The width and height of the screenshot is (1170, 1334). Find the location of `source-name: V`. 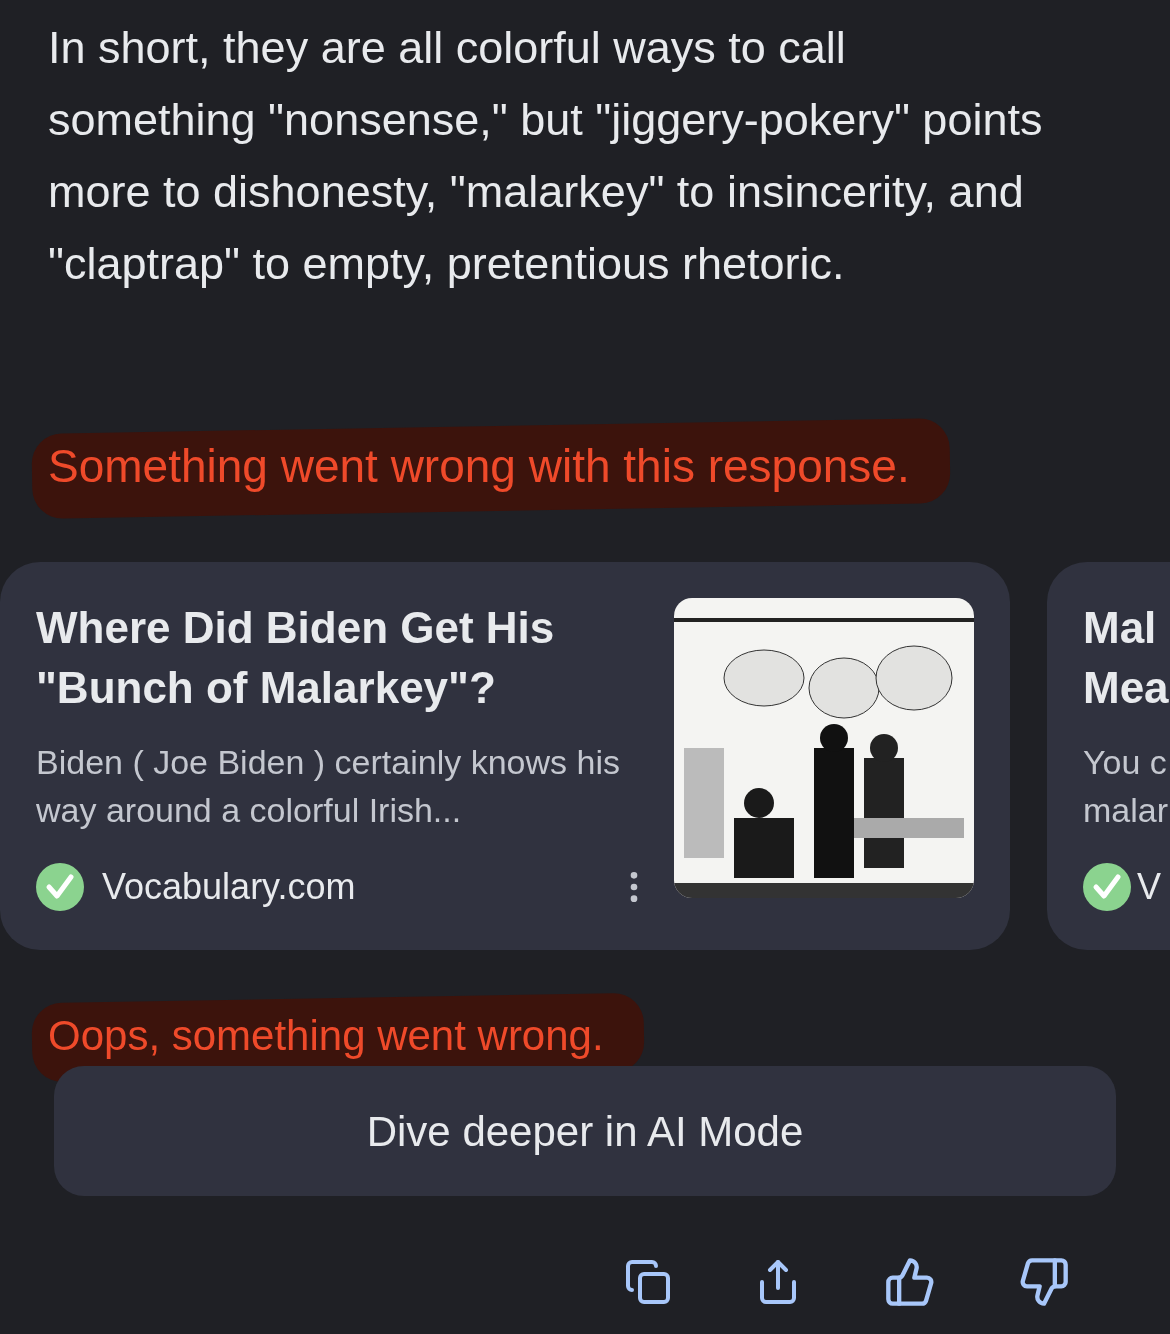

source-name: V is located at coordinates (1149, 887).